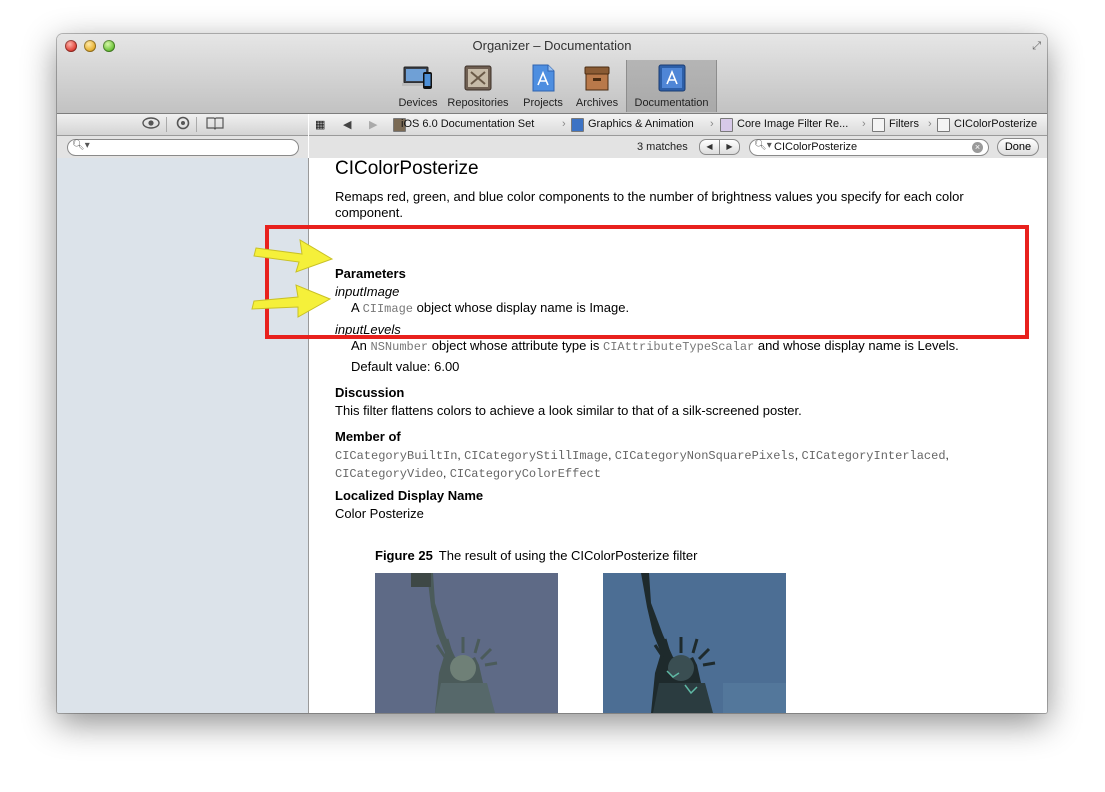 The height and width of the screenshot is (792, 1105). I want to click on category-link: CICategoryNonSquarePixels, so click(705, 456).